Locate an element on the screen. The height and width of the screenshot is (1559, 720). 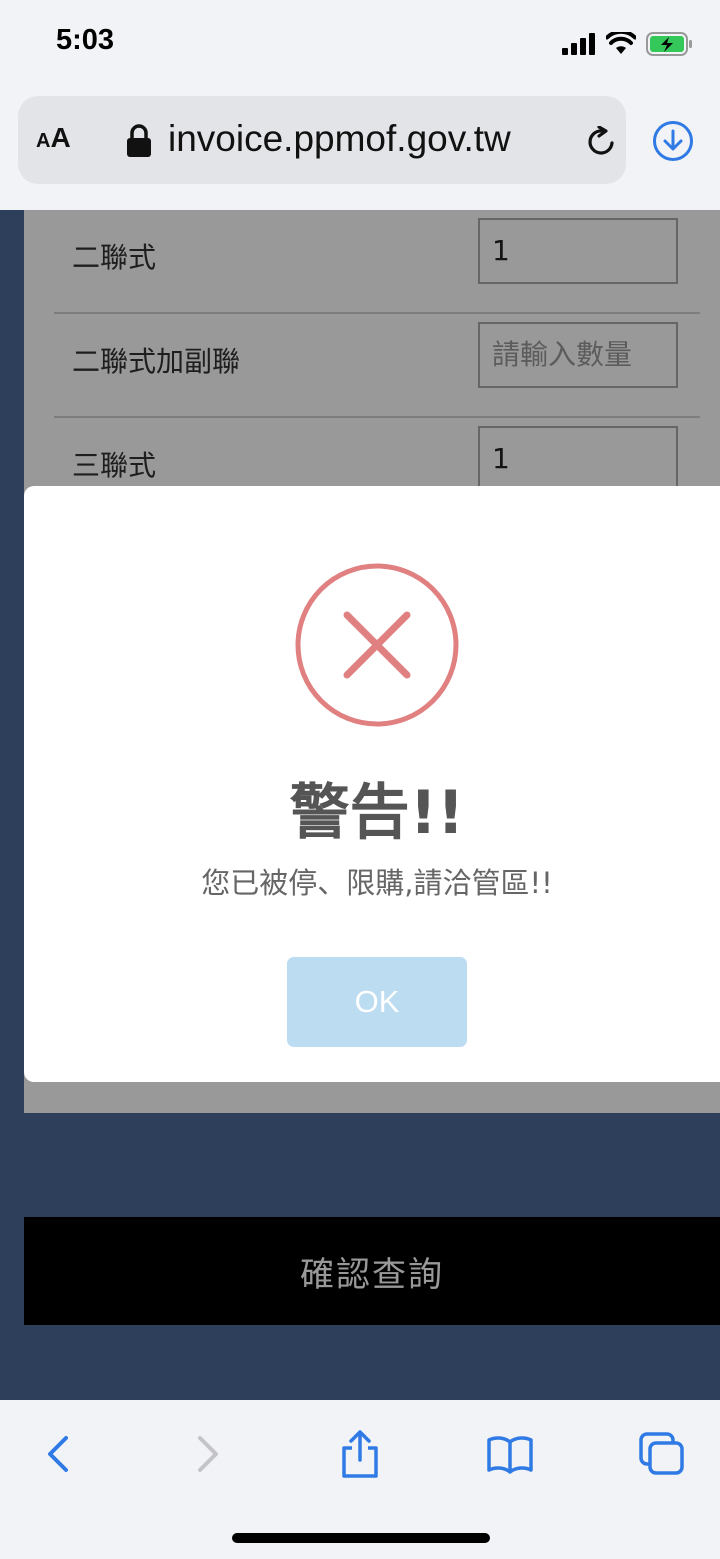
bookmarks-button is located at coordinates (510, 1454).